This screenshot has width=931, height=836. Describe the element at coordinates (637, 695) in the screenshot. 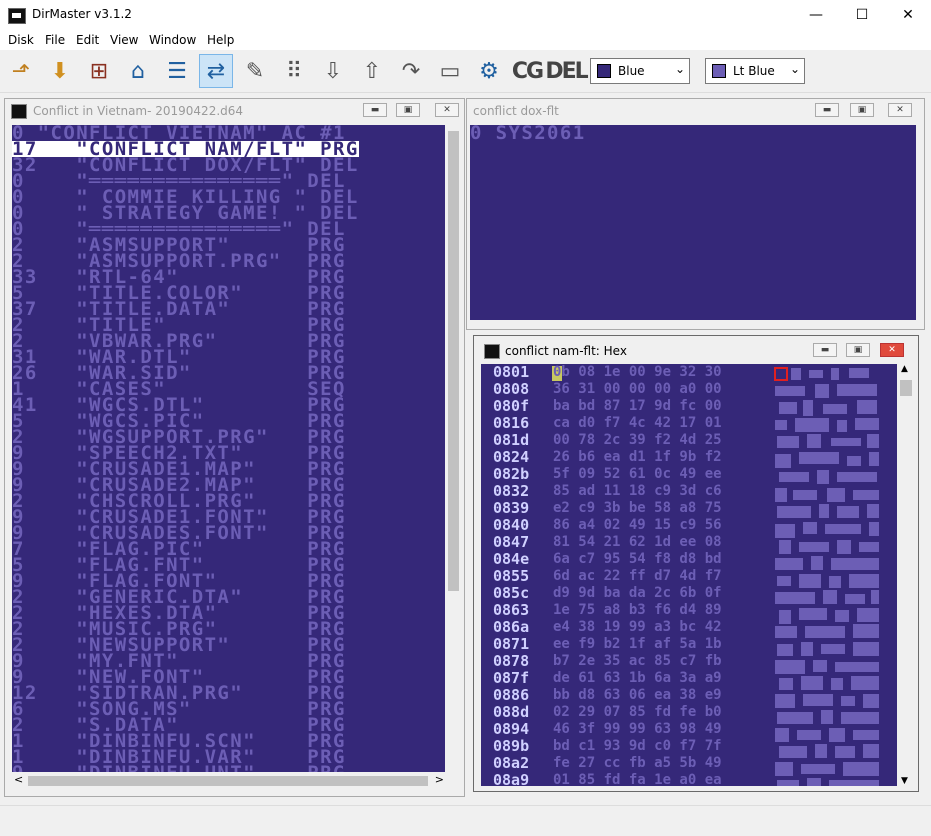

I see `hex-bytes: bb d8 63 06 ea 38 e9` at that location.